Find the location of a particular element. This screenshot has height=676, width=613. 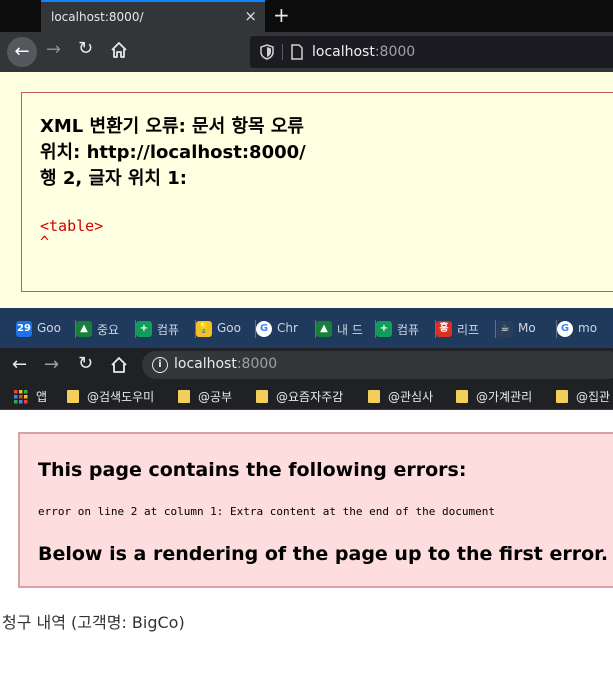

coffee-icon: ☕ is located at coordinates (505, 329).